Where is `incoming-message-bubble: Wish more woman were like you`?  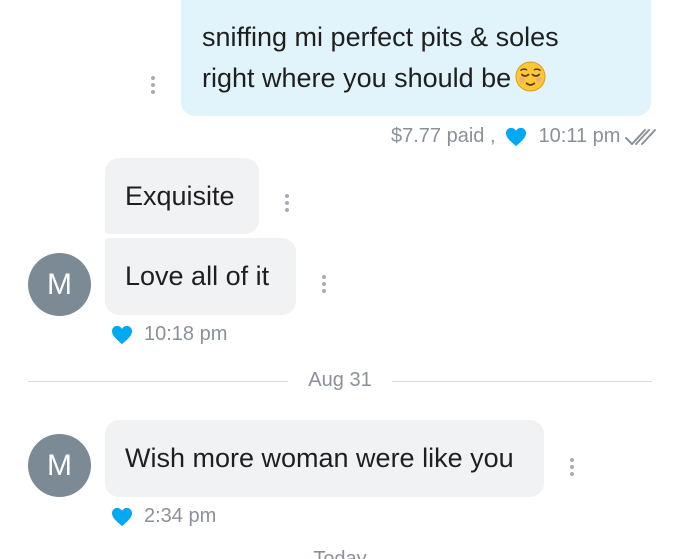 incoming-message-bubble: Wish more woman were like you is located at coordinates (324, 458).